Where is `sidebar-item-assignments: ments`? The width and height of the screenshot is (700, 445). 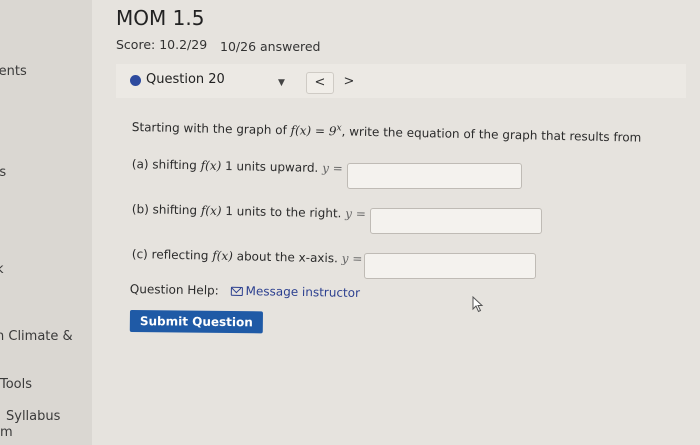
sidebar-item-assignments: ments is located at coordinates (13, 71).